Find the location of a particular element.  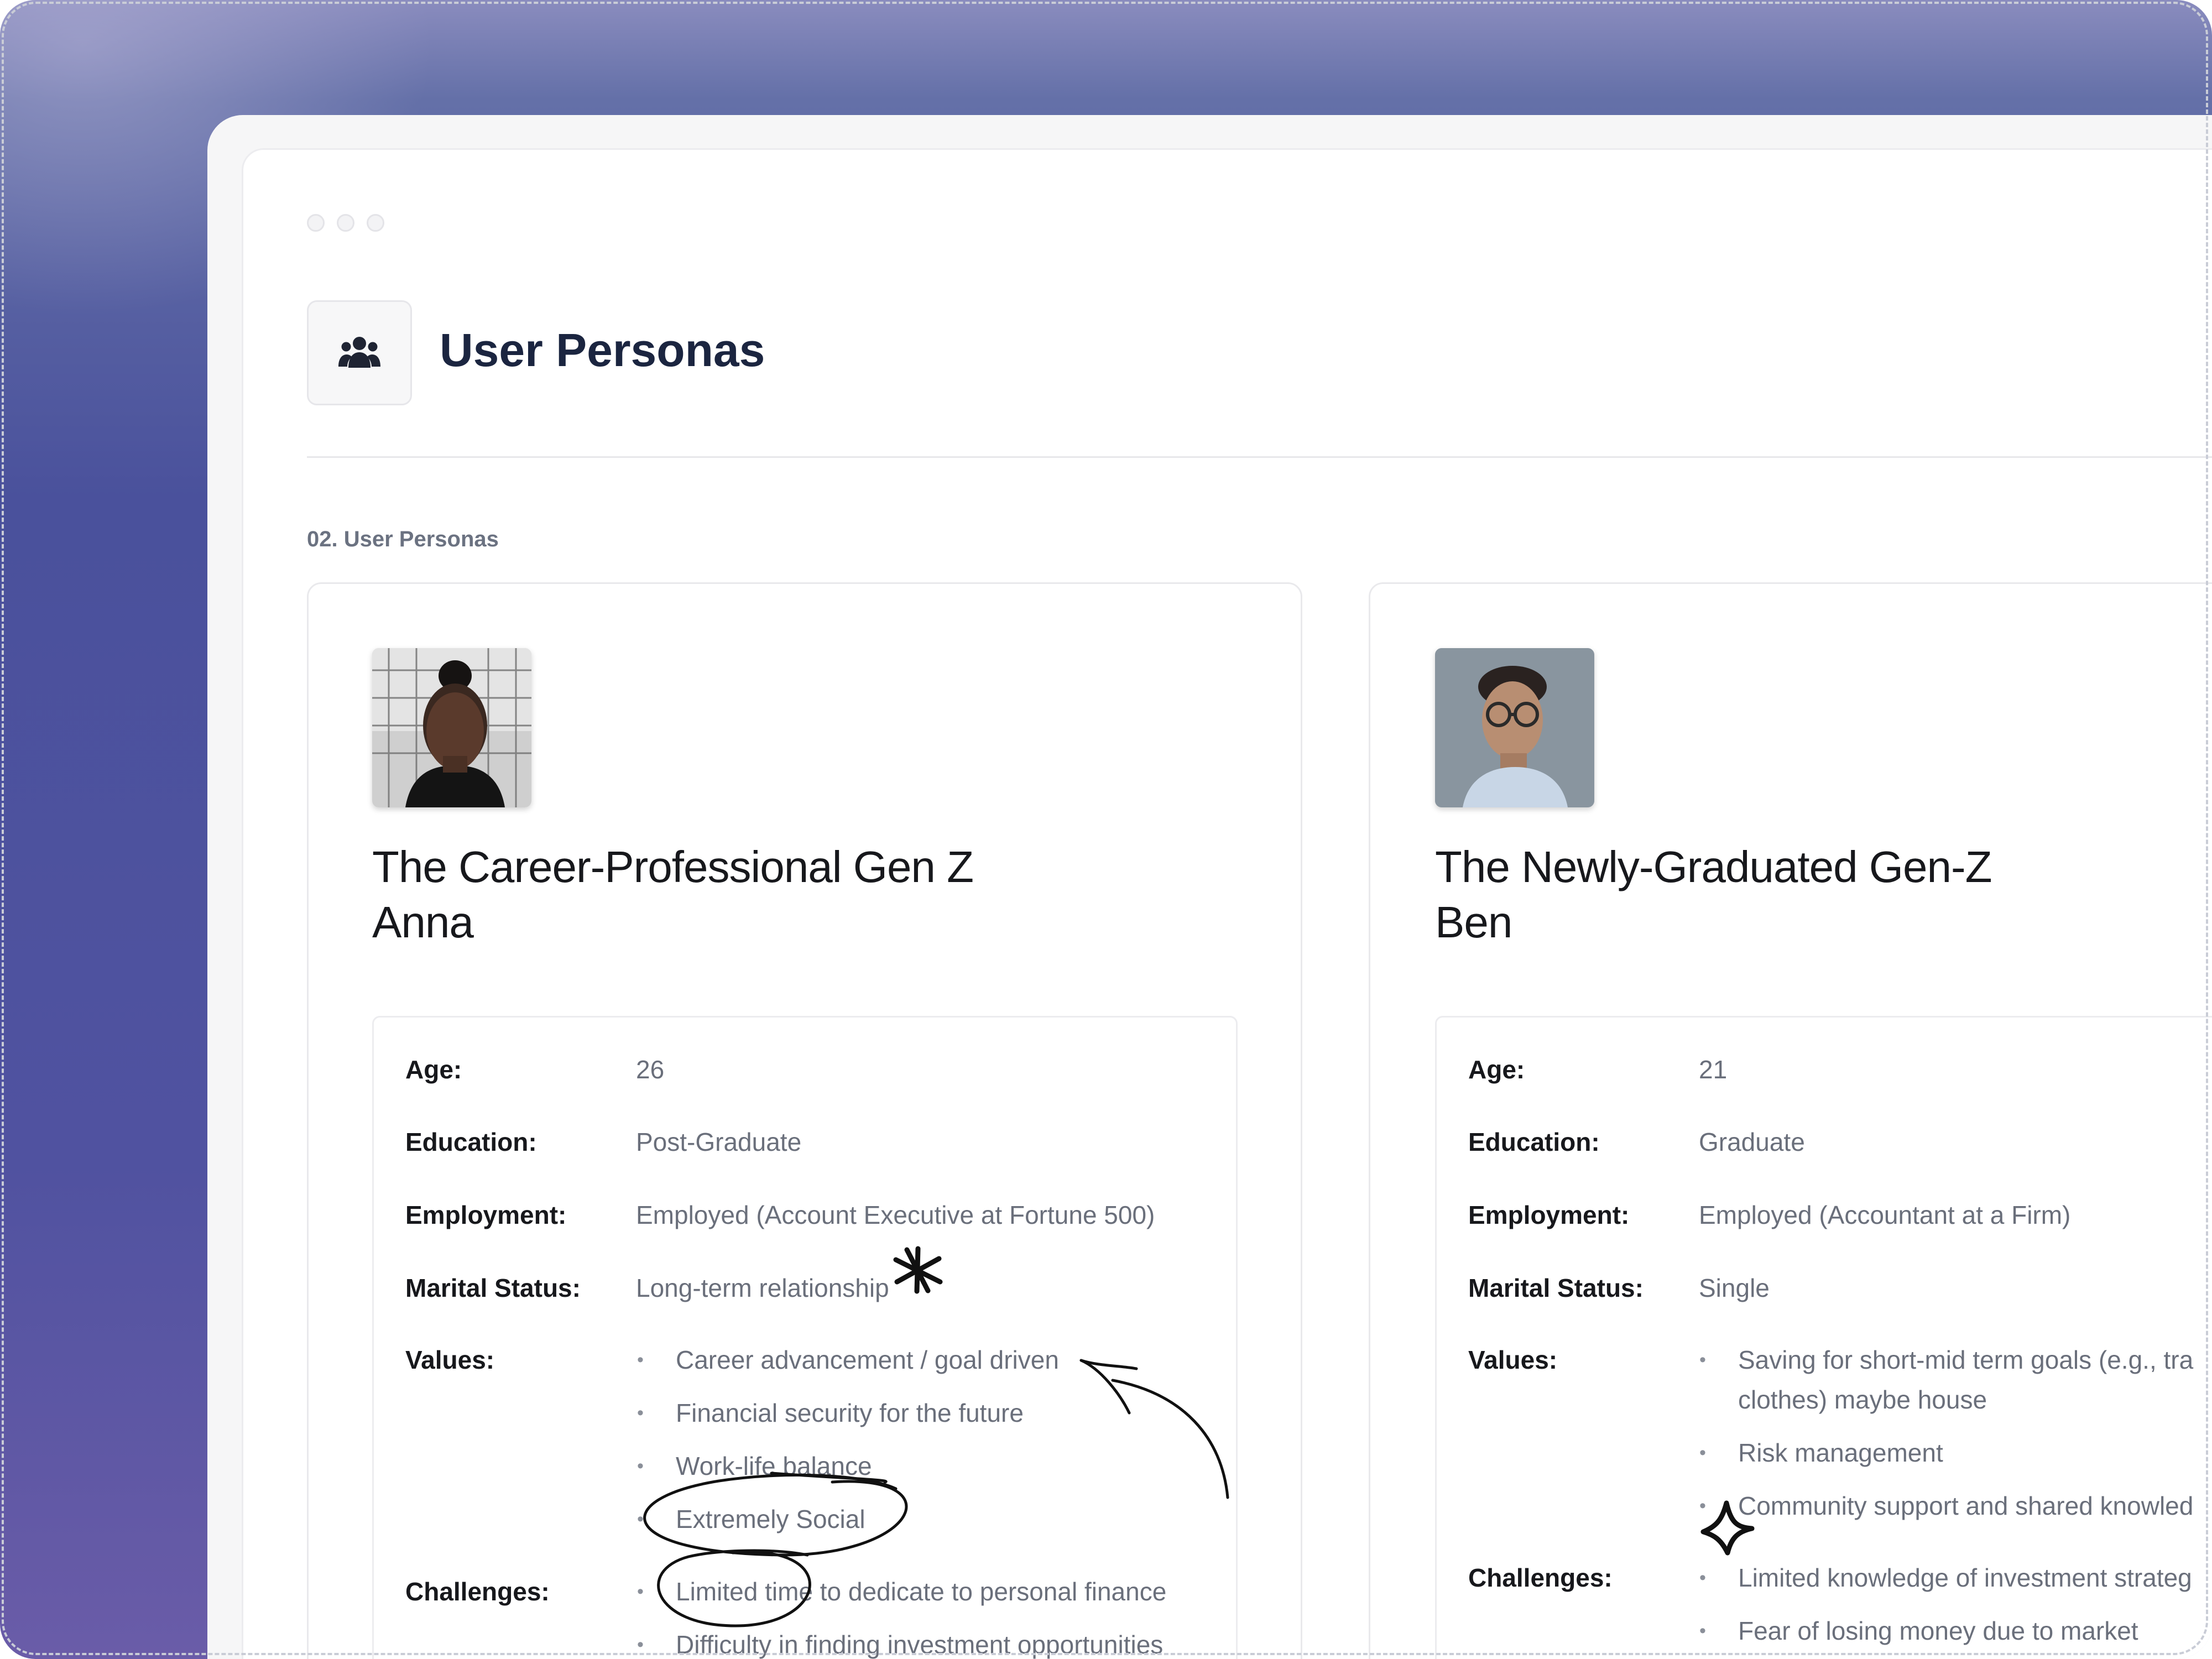

avatar-ben is located at coordinates (1515, 728).